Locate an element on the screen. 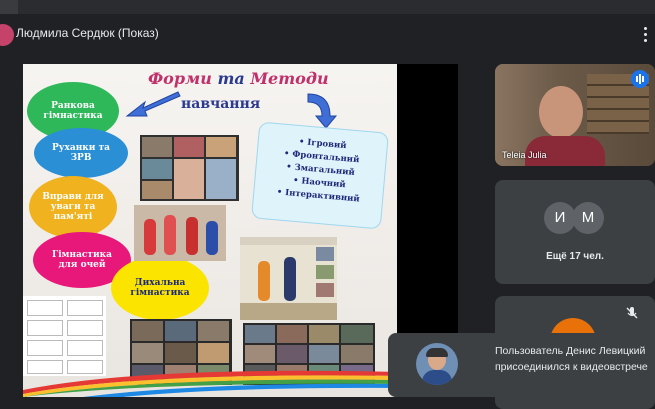  slide-title-word-3: Методи is located at coordinates (289, 78).